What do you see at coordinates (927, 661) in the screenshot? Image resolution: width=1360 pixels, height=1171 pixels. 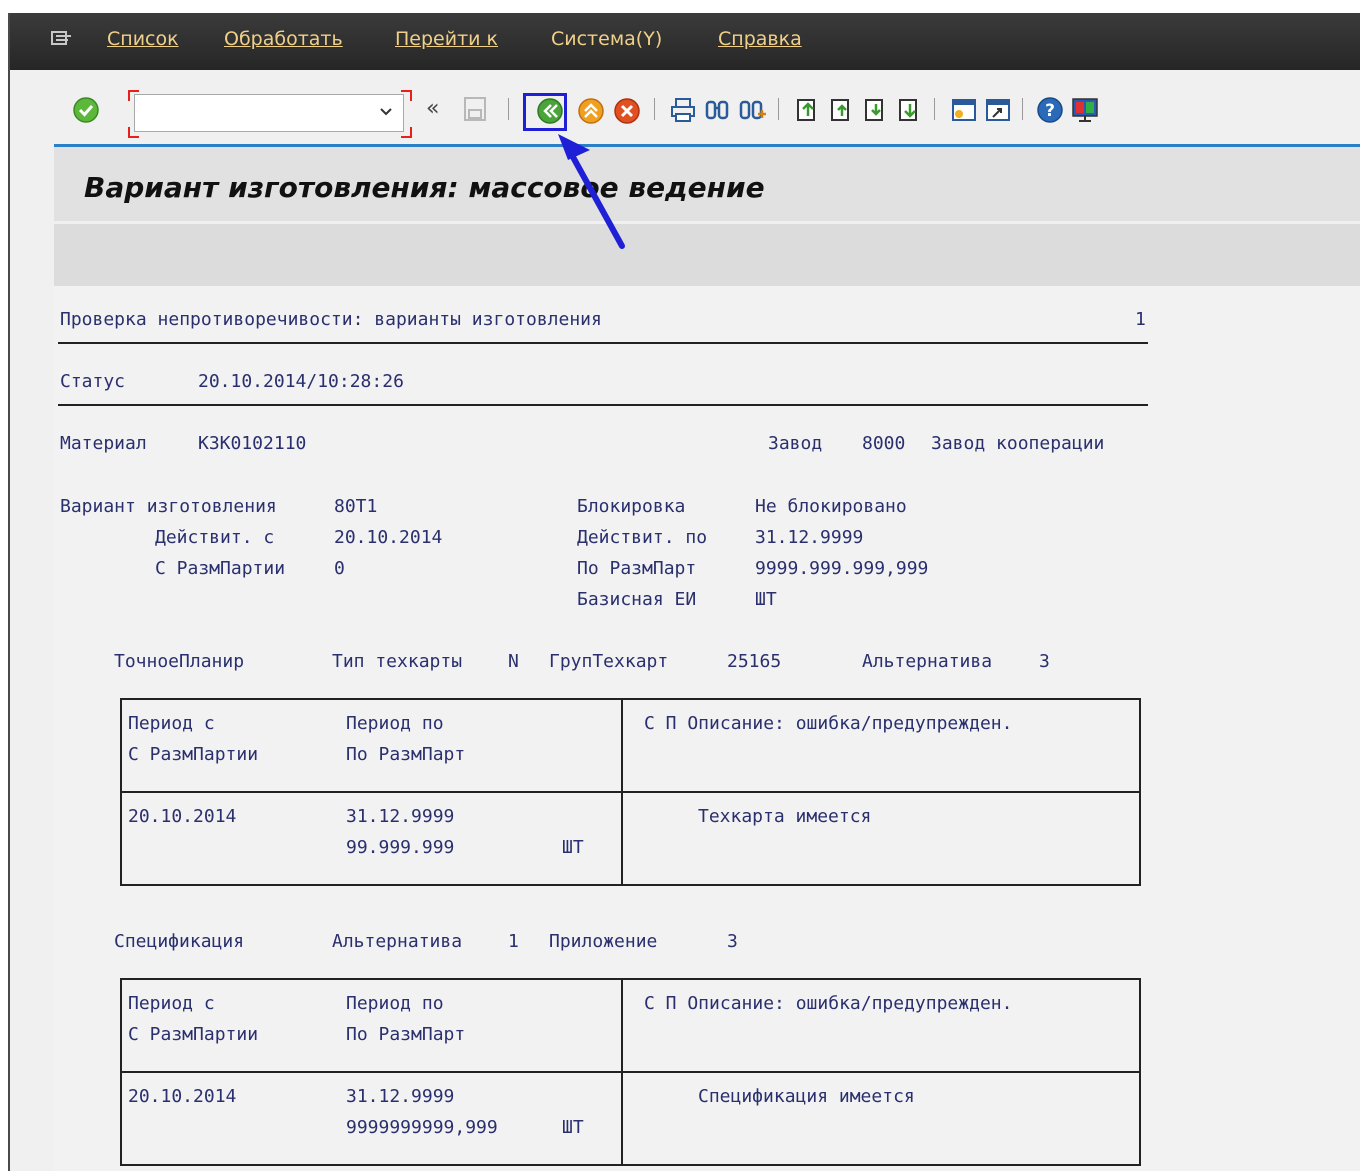 I see `routing-alt-label: Альтернатива` at bounding box center [927, 661].